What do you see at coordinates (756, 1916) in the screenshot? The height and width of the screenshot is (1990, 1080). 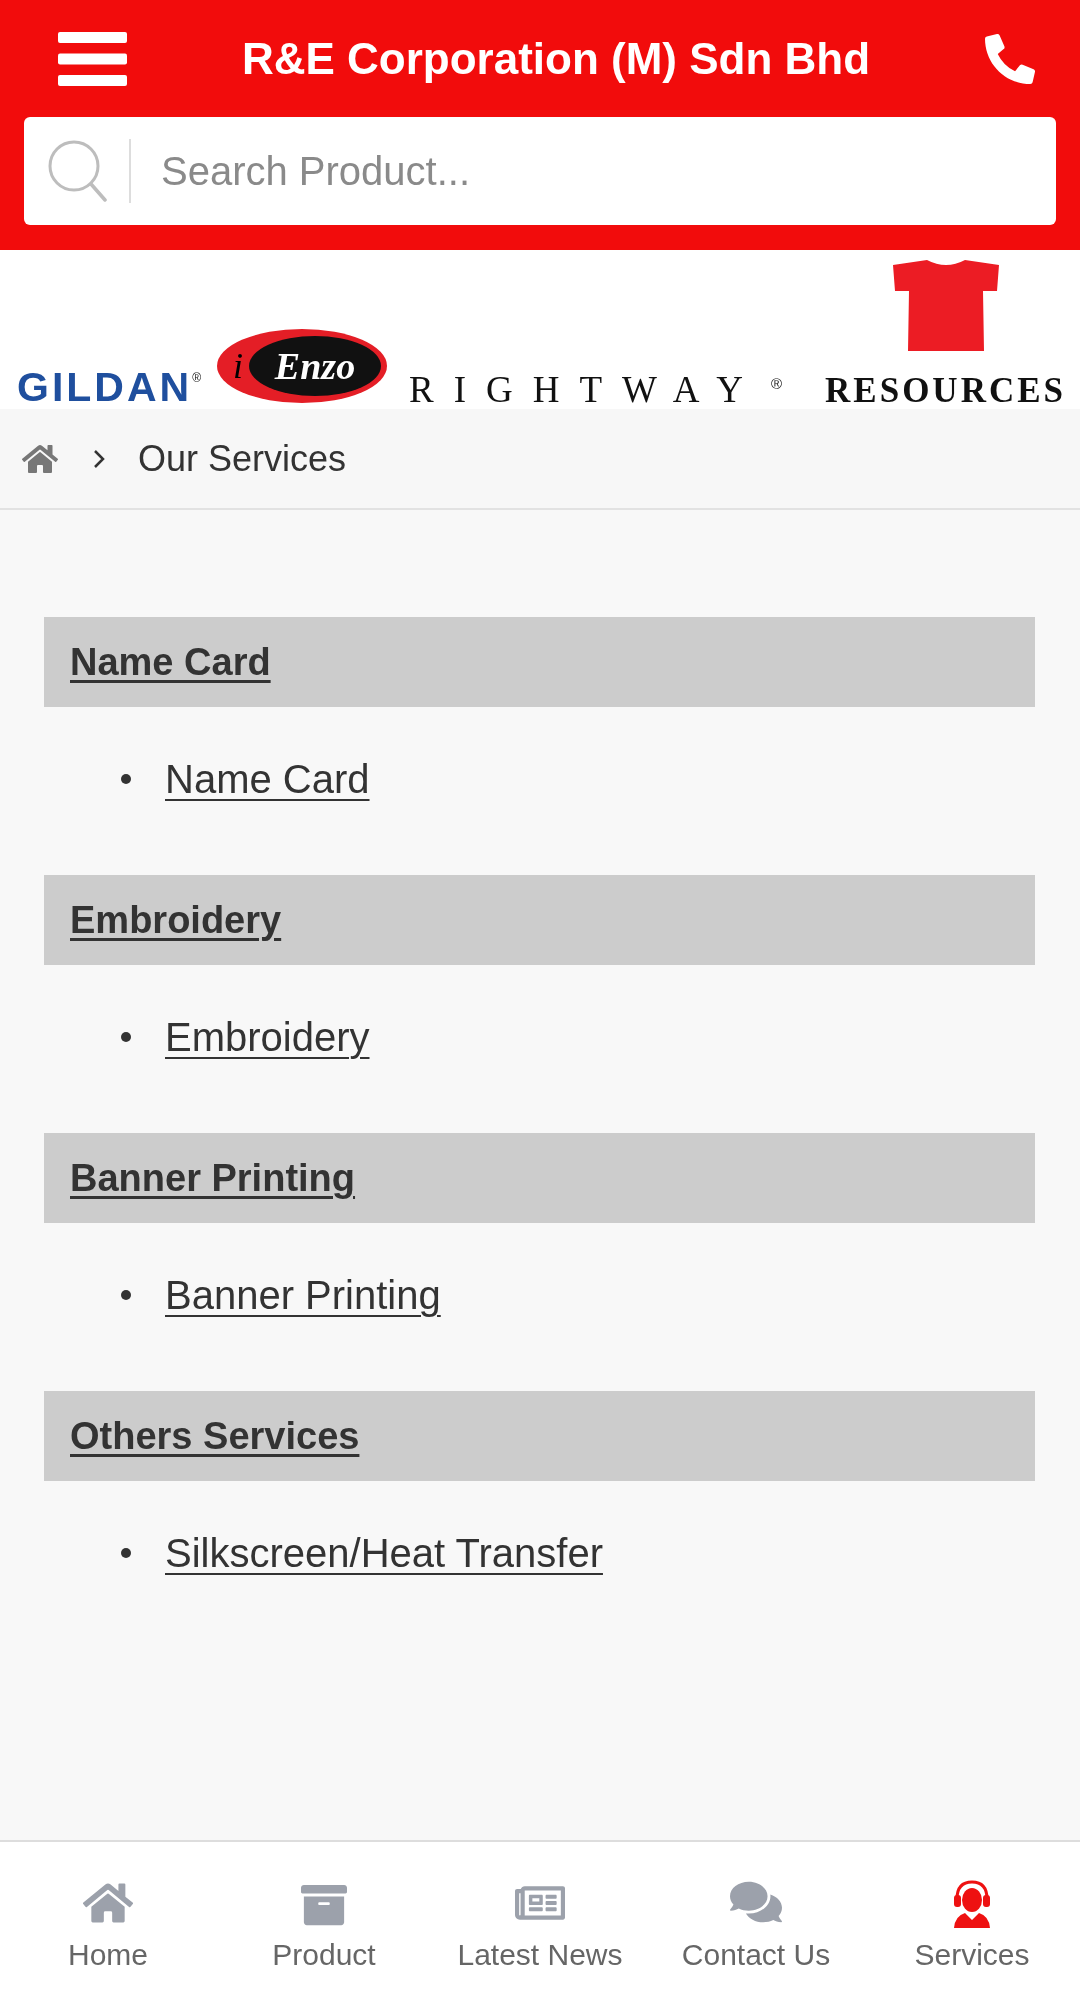 I see `nav-tab: Contact Us` at bounding box center [756, 1916].